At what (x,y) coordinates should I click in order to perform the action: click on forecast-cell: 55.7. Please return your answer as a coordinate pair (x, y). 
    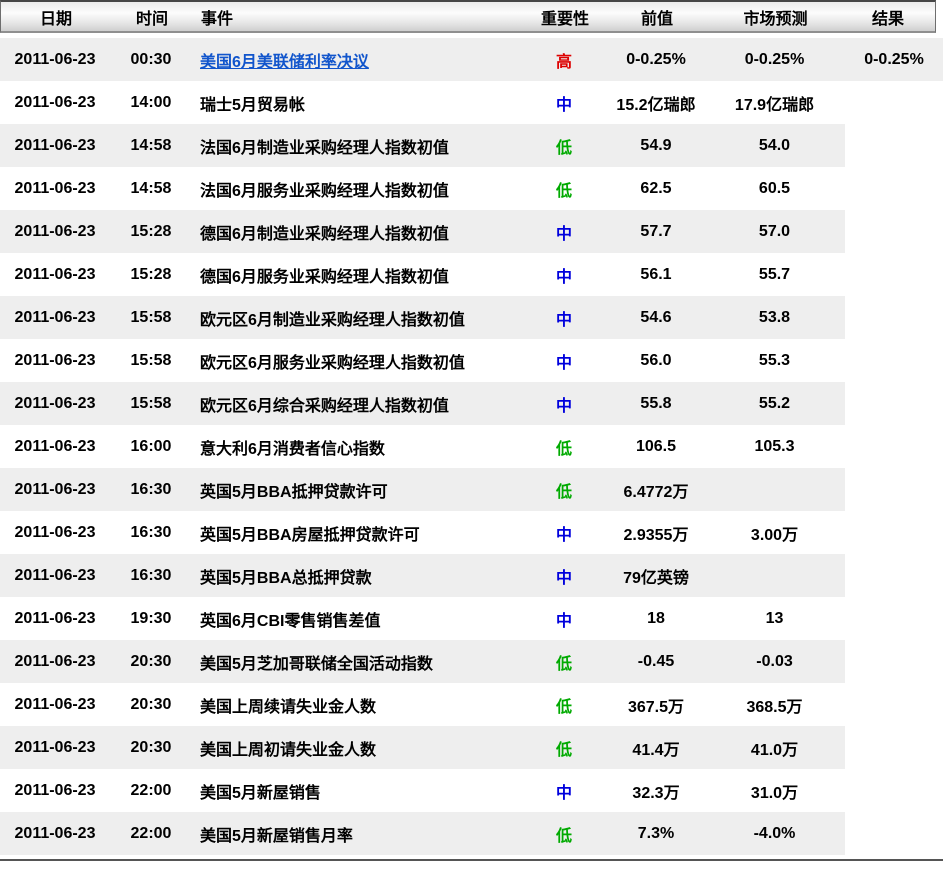
    Looking at the image, I should click on (774, 274).